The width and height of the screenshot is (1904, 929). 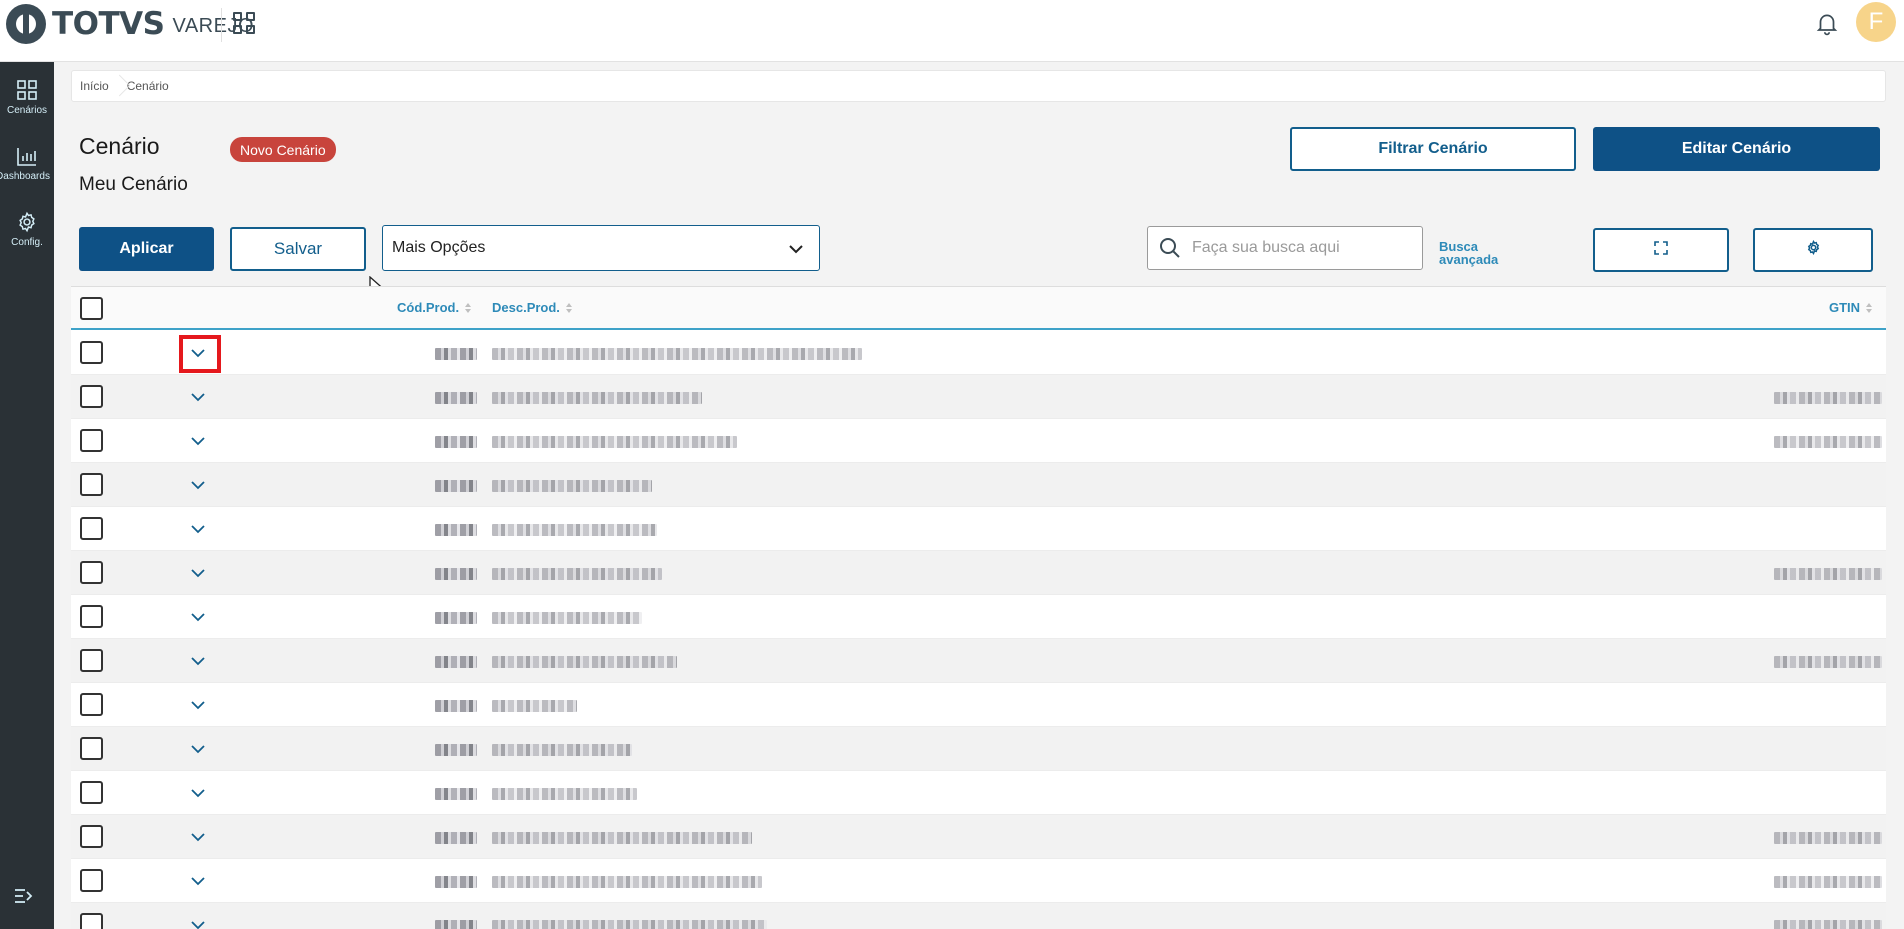 I want to click on sidebar-item-config: Config., so click(x=27, y=232).